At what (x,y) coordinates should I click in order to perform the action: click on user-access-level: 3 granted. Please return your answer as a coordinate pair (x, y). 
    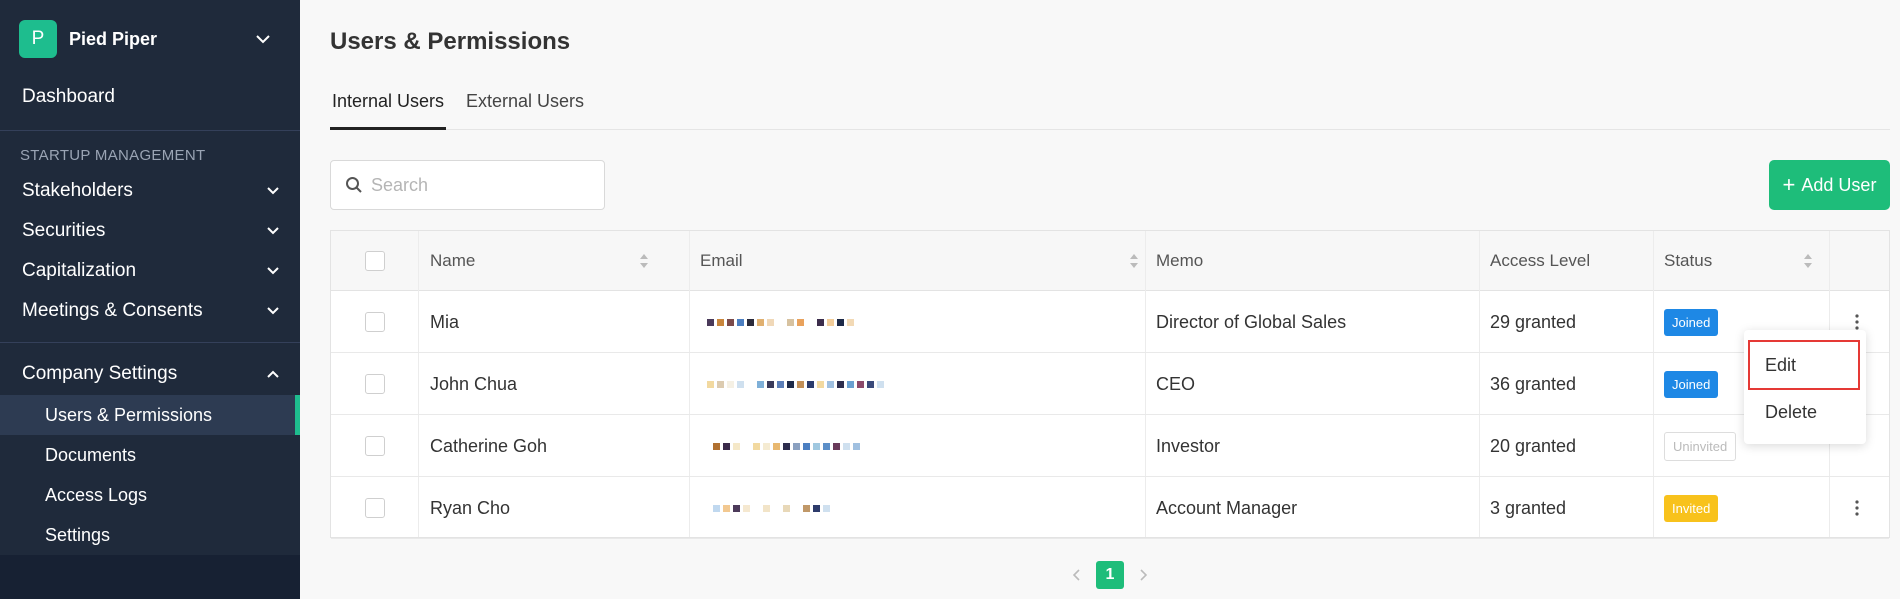
    Looking at the image, I should click on (1528, 507).